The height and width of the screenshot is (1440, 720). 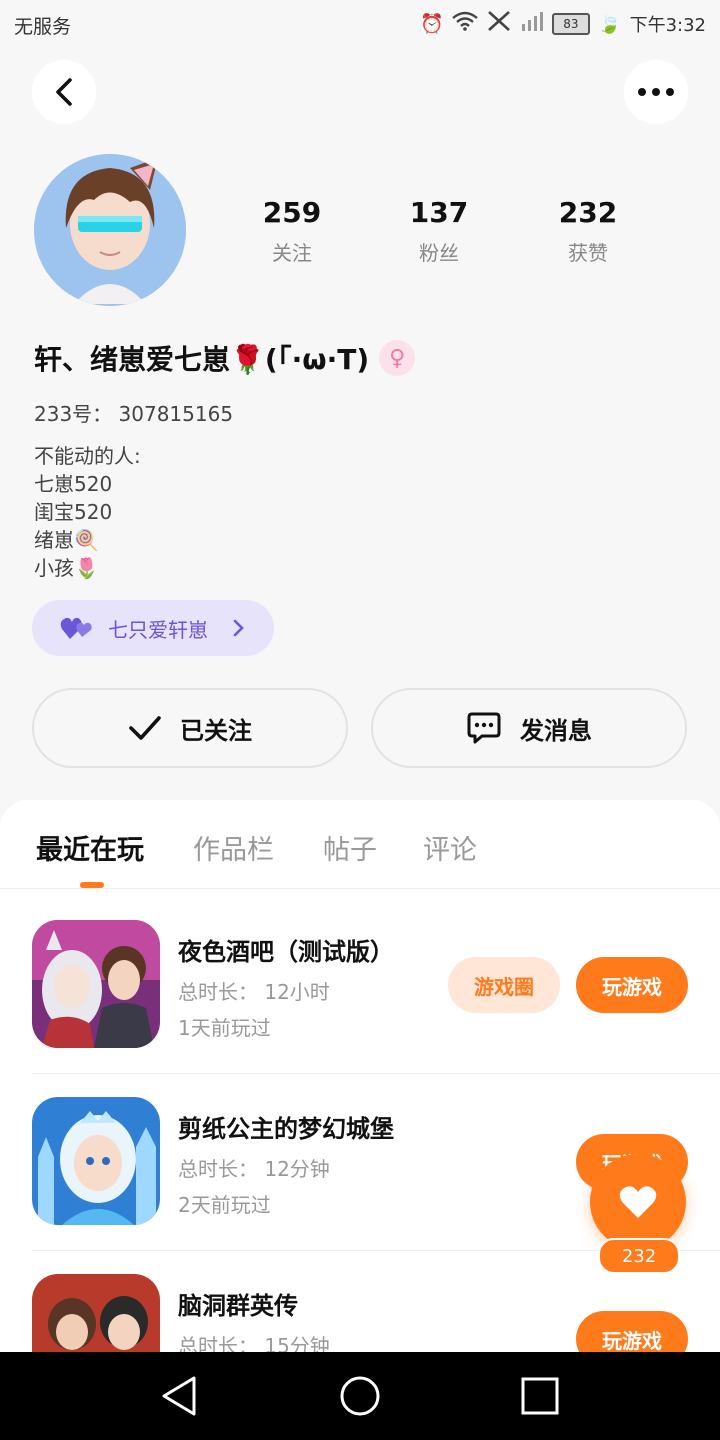 I want to click on followers-label: 粉丝, so click(x=439, y=253).